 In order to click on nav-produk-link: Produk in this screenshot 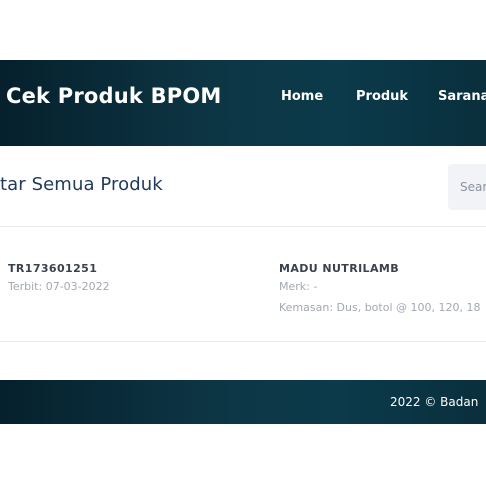, I will do `click(382, 96)`.